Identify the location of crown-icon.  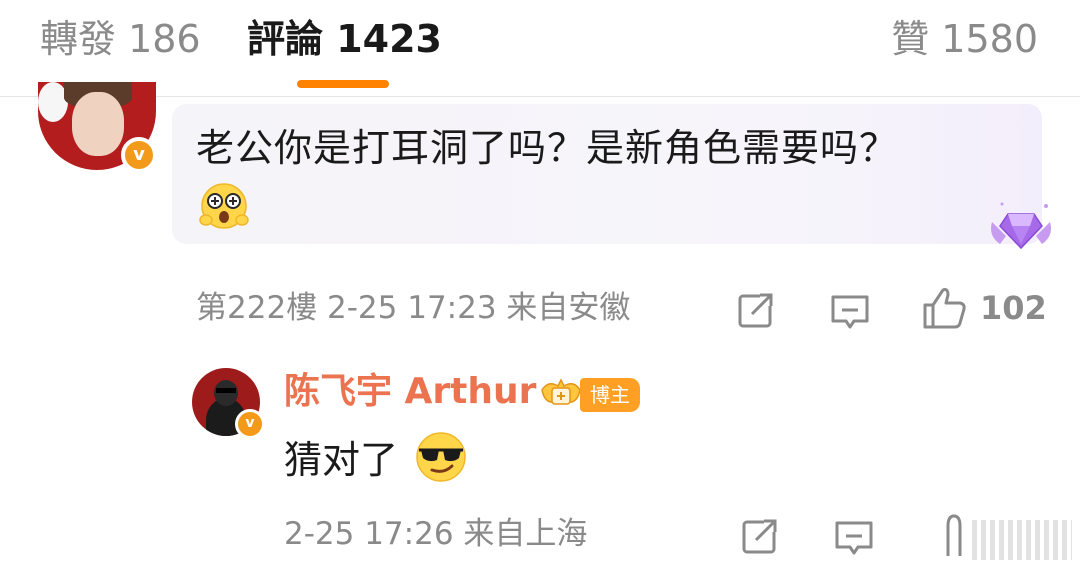
(561, 391).